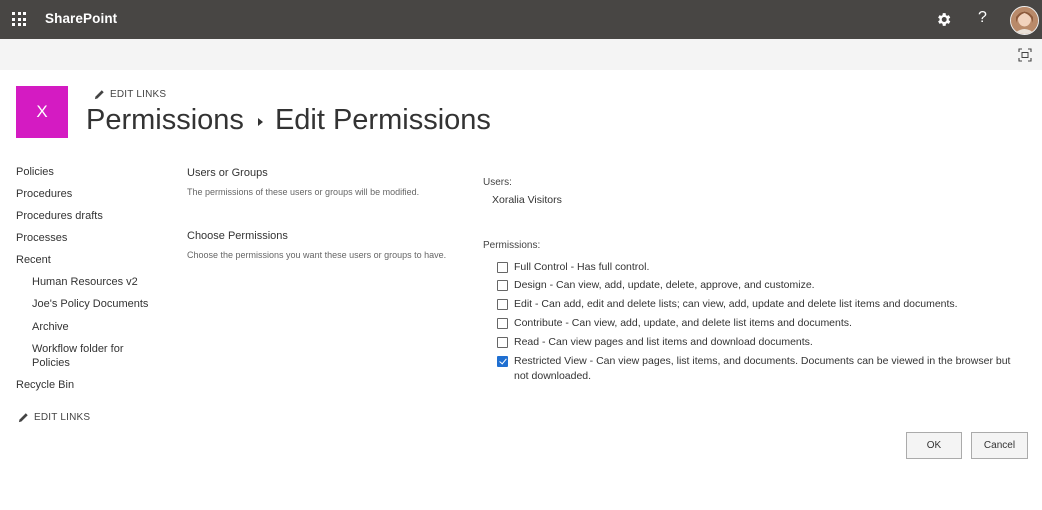 The image size is (1042, 510). Describe the element at coordinates (59, 216) in the screenshot. I see `nav-item-procedures-drafts: Procedures drafts` at that location.